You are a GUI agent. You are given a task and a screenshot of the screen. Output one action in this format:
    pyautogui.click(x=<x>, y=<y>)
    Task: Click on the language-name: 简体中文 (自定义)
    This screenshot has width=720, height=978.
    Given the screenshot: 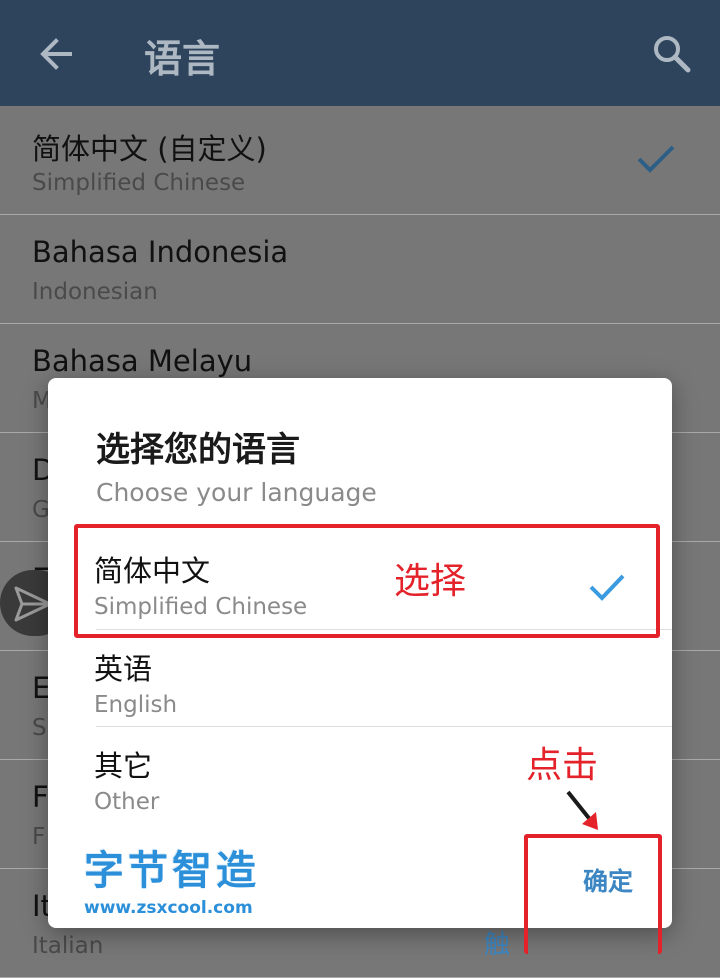 What is the action you would take?
    pyautogui.click(x=149, y=149)
    